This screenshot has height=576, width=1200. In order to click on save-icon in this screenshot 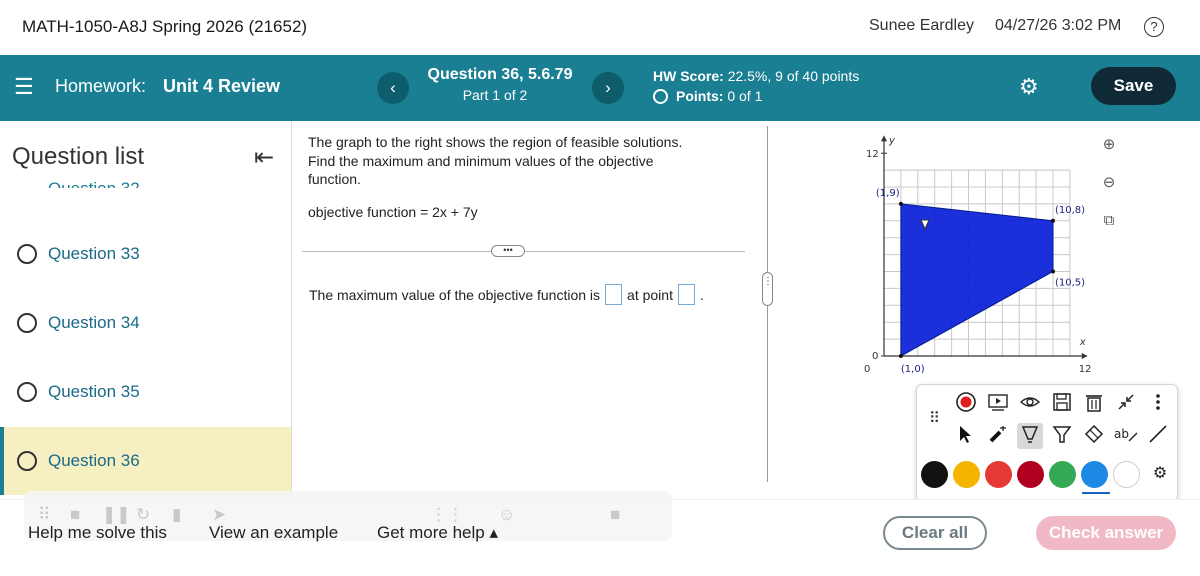, I will do `click(1062, 404)`.